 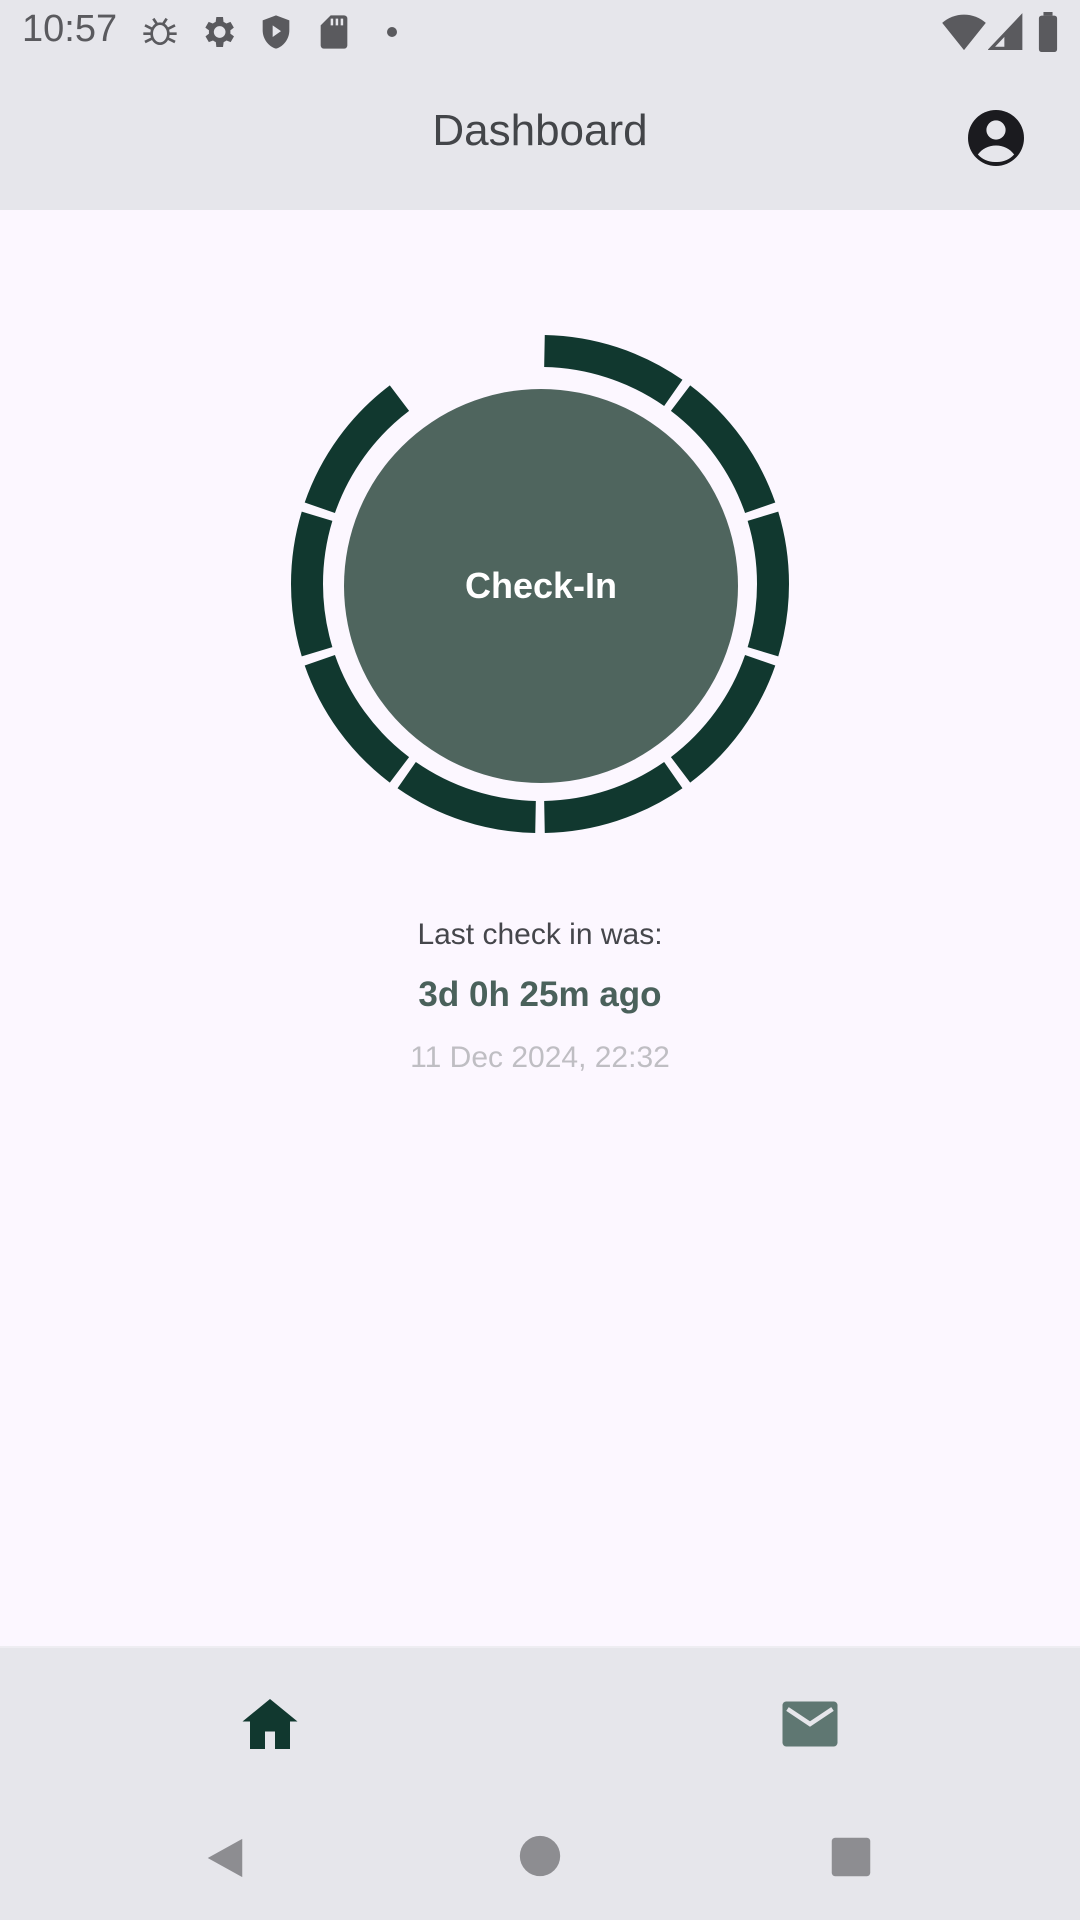 I want to click on sd-card-icon, so click(x=334, y=32).